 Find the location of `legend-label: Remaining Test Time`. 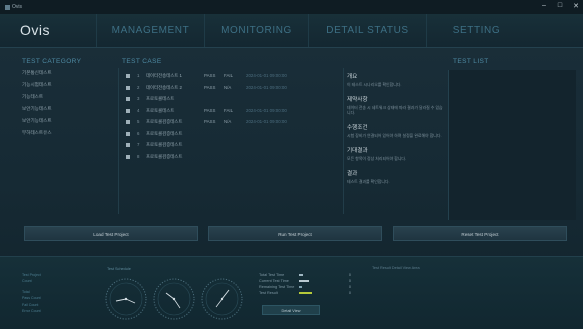

legend-label: Remaining Test Time is located at coordinates (277, 287).